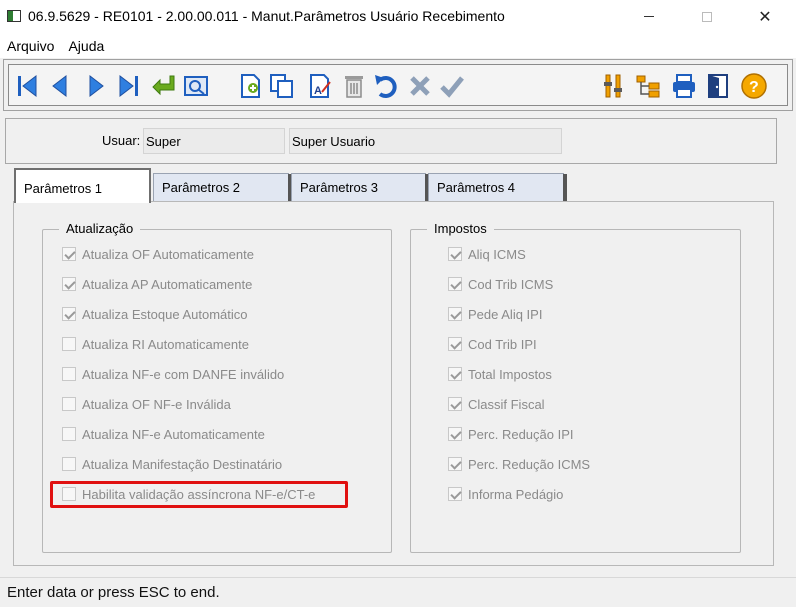 The height and width of the screenshot is (607, 796). I want to click on menu-bar: Arquivo Ajuda, so click(398, 45).